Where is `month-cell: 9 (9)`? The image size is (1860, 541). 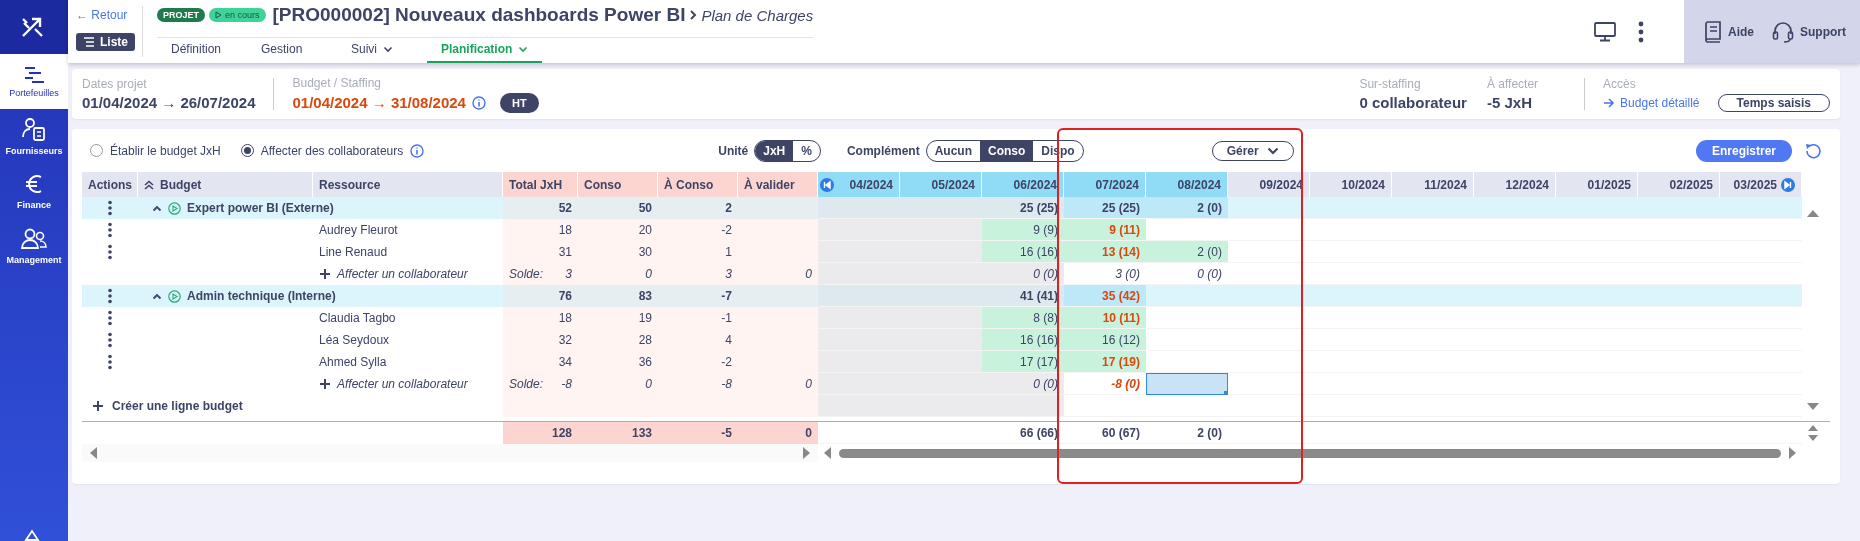 month-cell: 9 (9) is located at coordinates (1023, 230).